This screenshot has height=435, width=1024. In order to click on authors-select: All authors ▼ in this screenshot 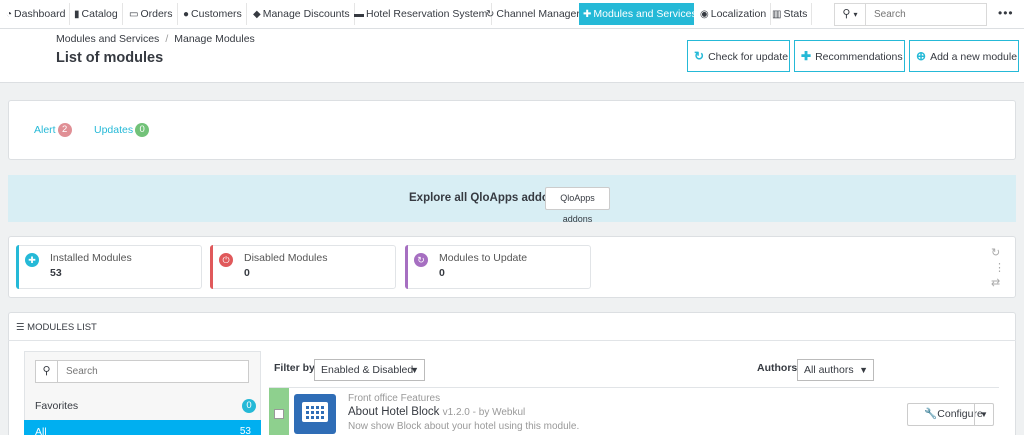, I will do `click(835, 370)`.